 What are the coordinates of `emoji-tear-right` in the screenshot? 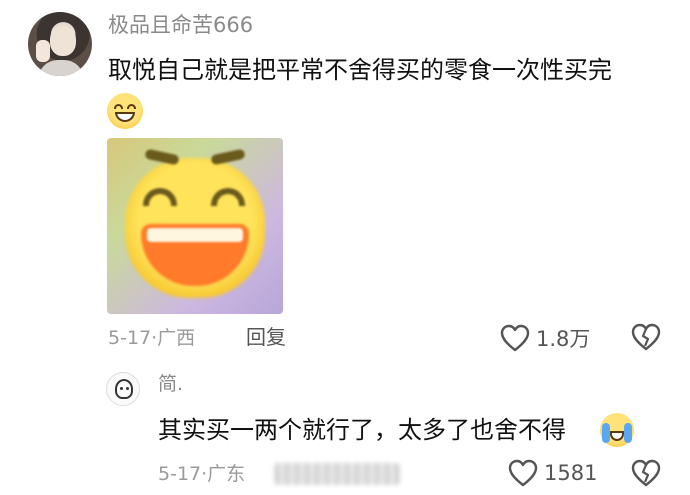 It's located at (628, 433).